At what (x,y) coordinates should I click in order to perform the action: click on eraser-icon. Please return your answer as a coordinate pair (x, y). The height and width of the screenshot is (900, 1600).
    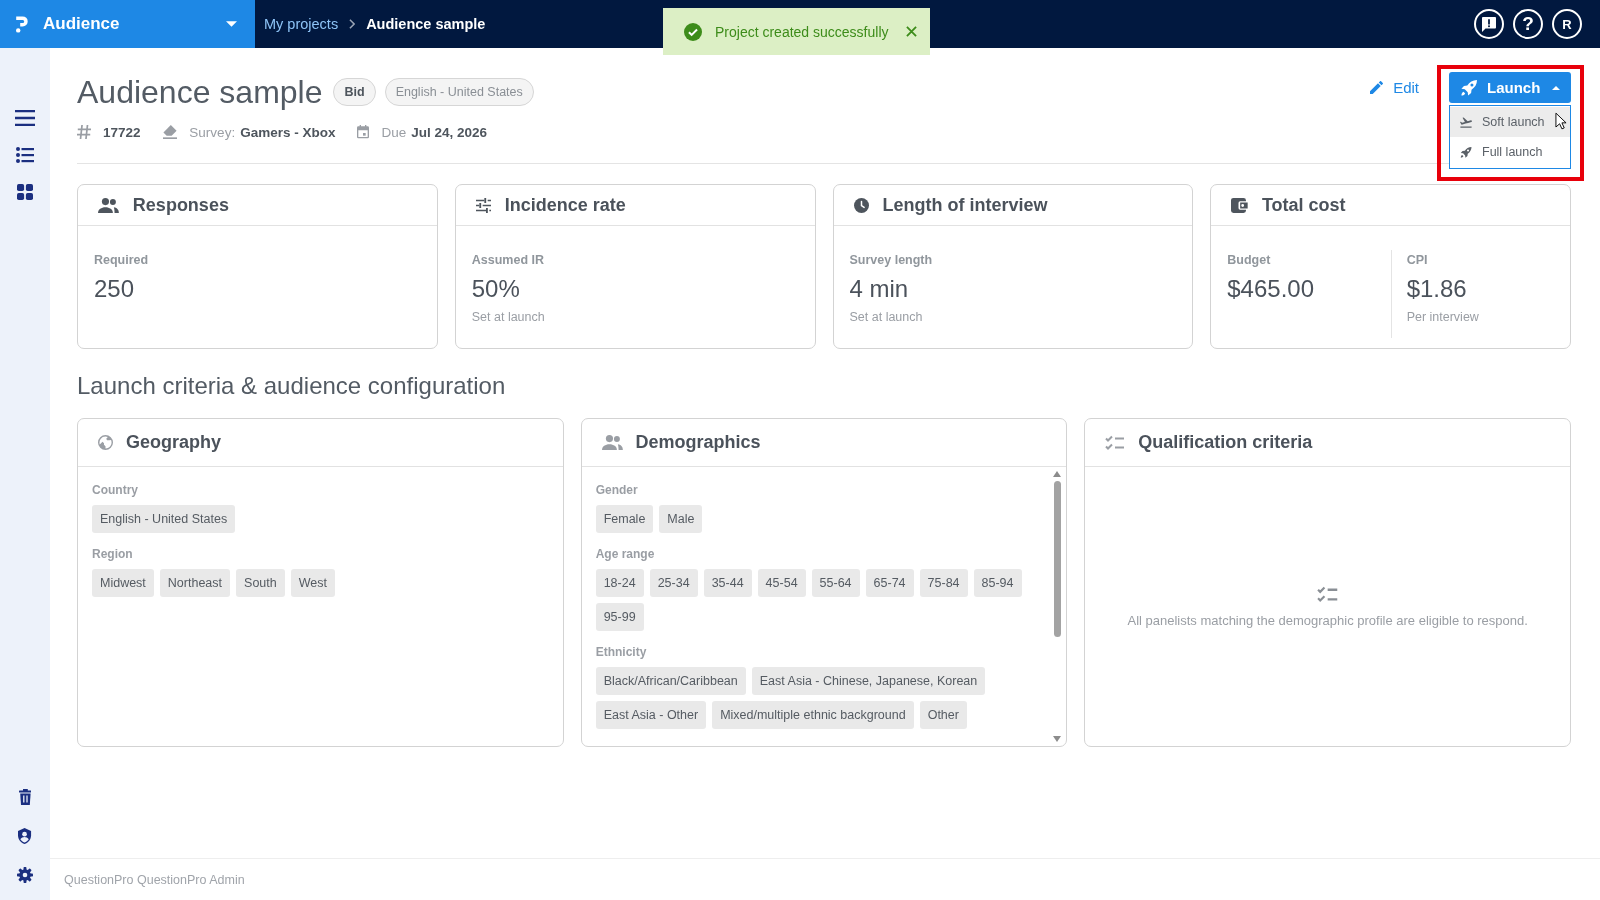
    Looking at the image, I should click on (170, 132).